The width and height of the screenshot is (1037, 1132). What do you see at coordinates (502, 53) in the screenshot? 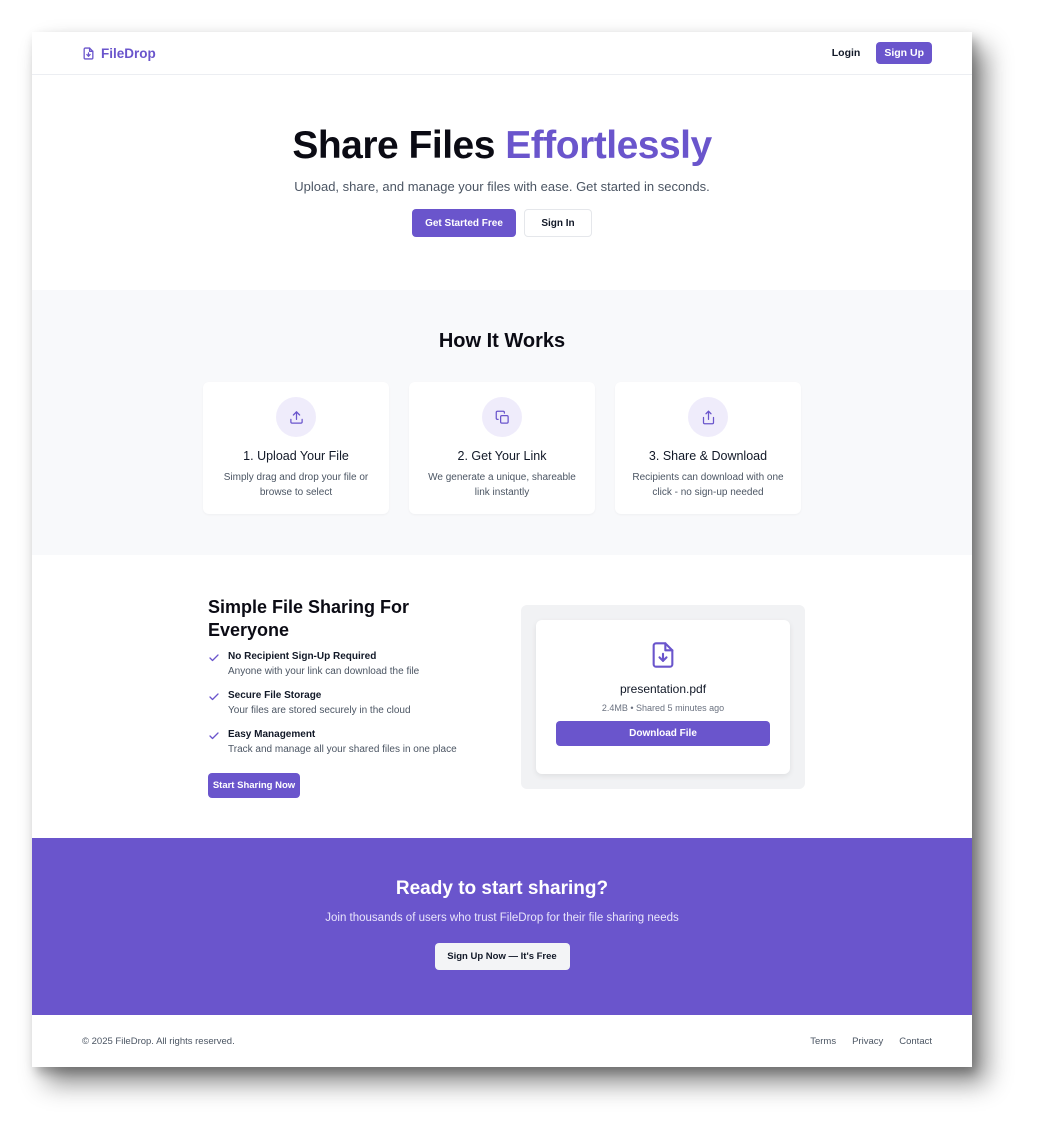
I see `site-header: FileDrop Login Sign Up` at bounding box center [502, 53].